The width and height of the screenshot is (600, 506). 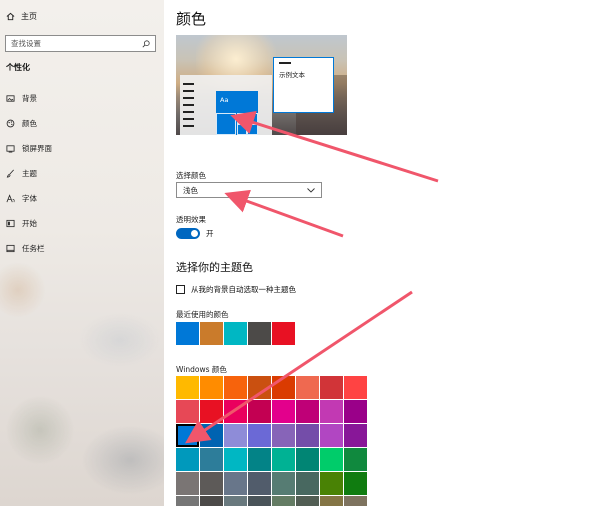 What do you see at coordinates (29, 123) in the screenshot?
I see `sidebar-item-label: 颜色` at bounding box center [29, 123].